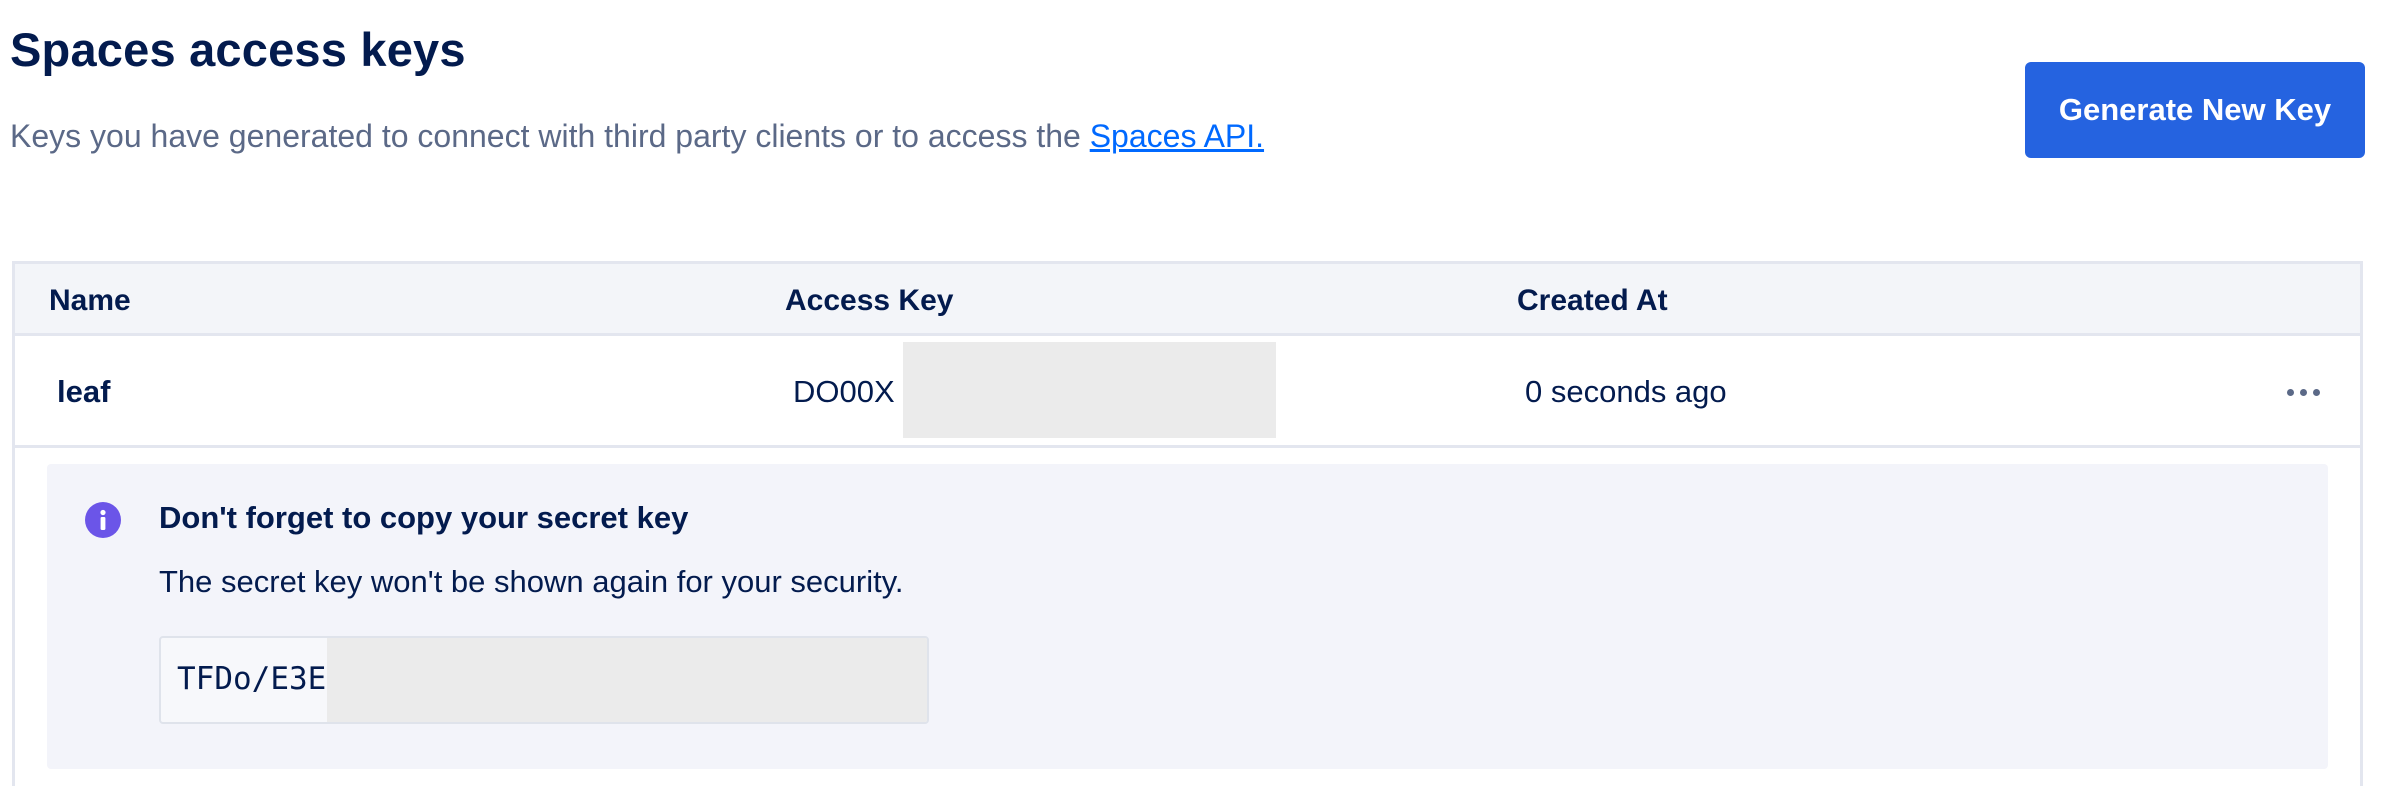  I want to click on access-key-value: DO00X, so click(844, 391).